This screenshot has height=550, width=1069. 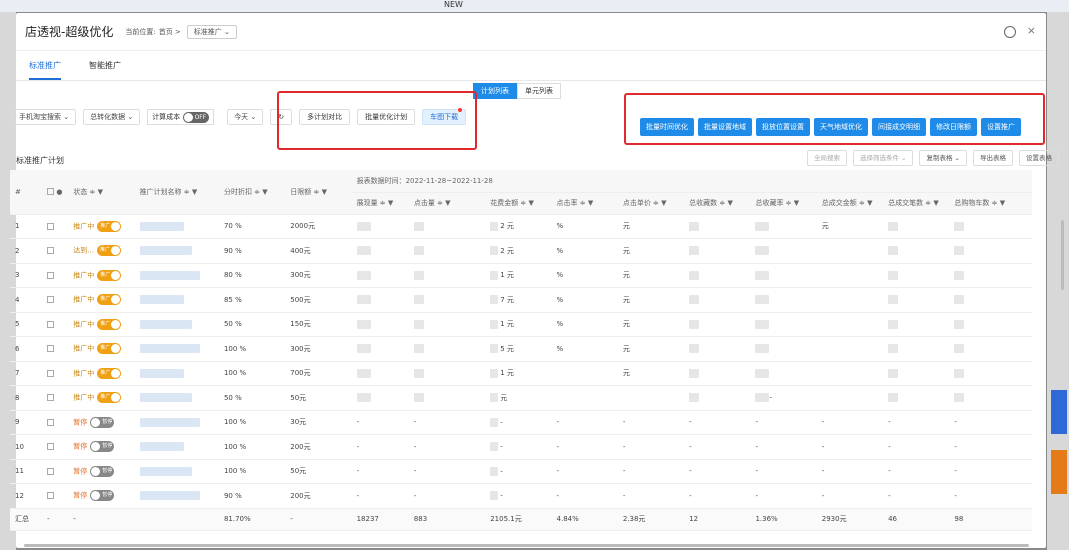 I want to click on export-button: 导出表格, so click(x=993, y=158).